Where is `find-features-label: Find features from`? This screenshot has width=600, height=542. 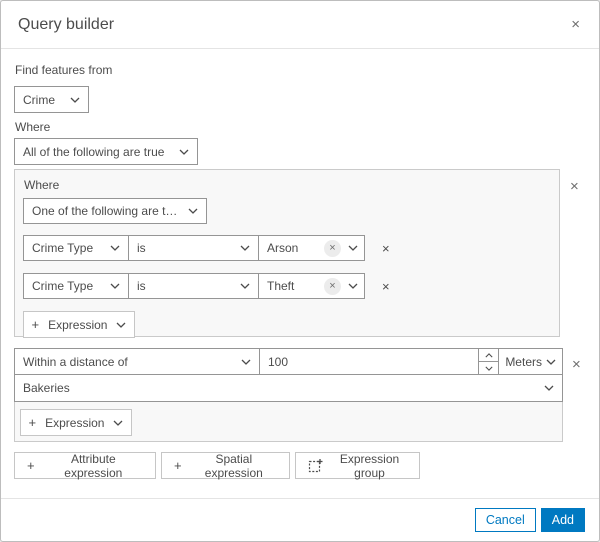 find-features-label: Find features from is located at coordinates (64, 70).